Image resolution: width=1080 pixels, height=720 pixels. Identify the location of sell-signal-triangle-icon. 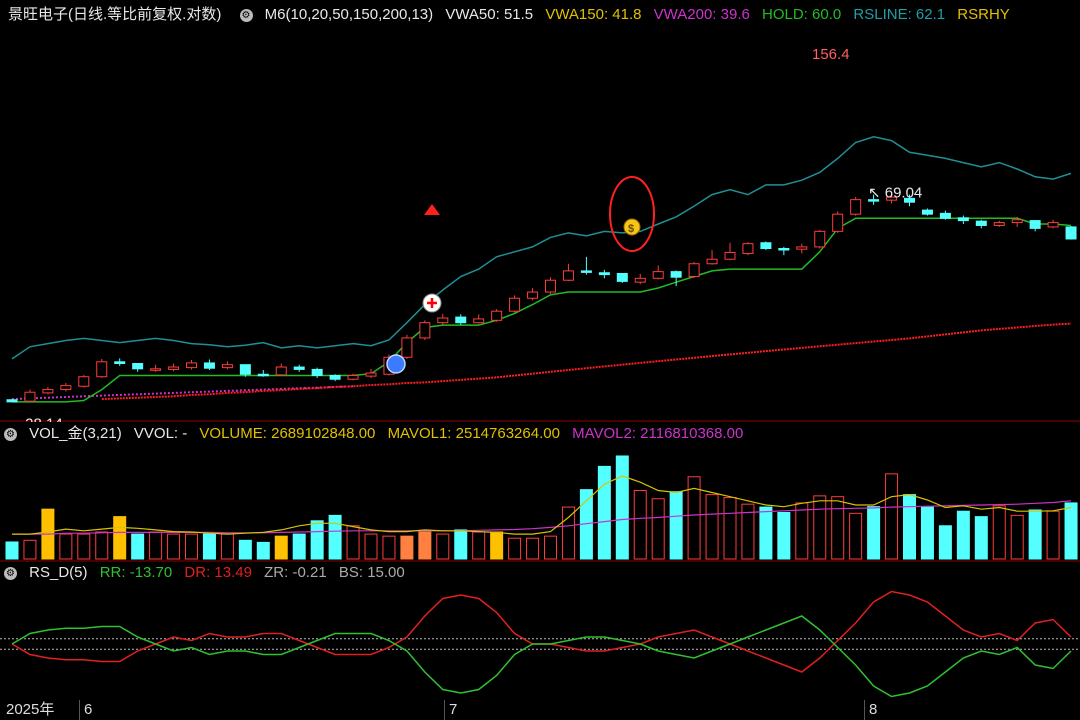
(432, 209).